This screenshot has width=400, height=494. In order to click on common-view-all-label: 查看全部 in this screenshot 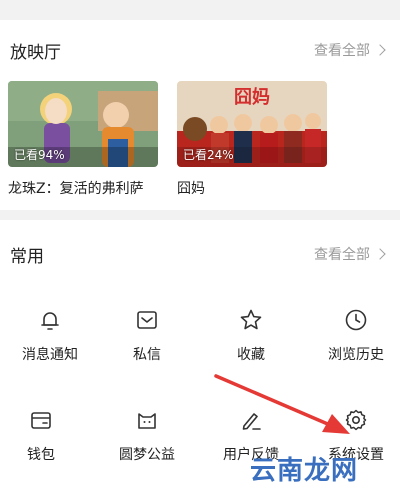, I will do `click(342, 255)`.